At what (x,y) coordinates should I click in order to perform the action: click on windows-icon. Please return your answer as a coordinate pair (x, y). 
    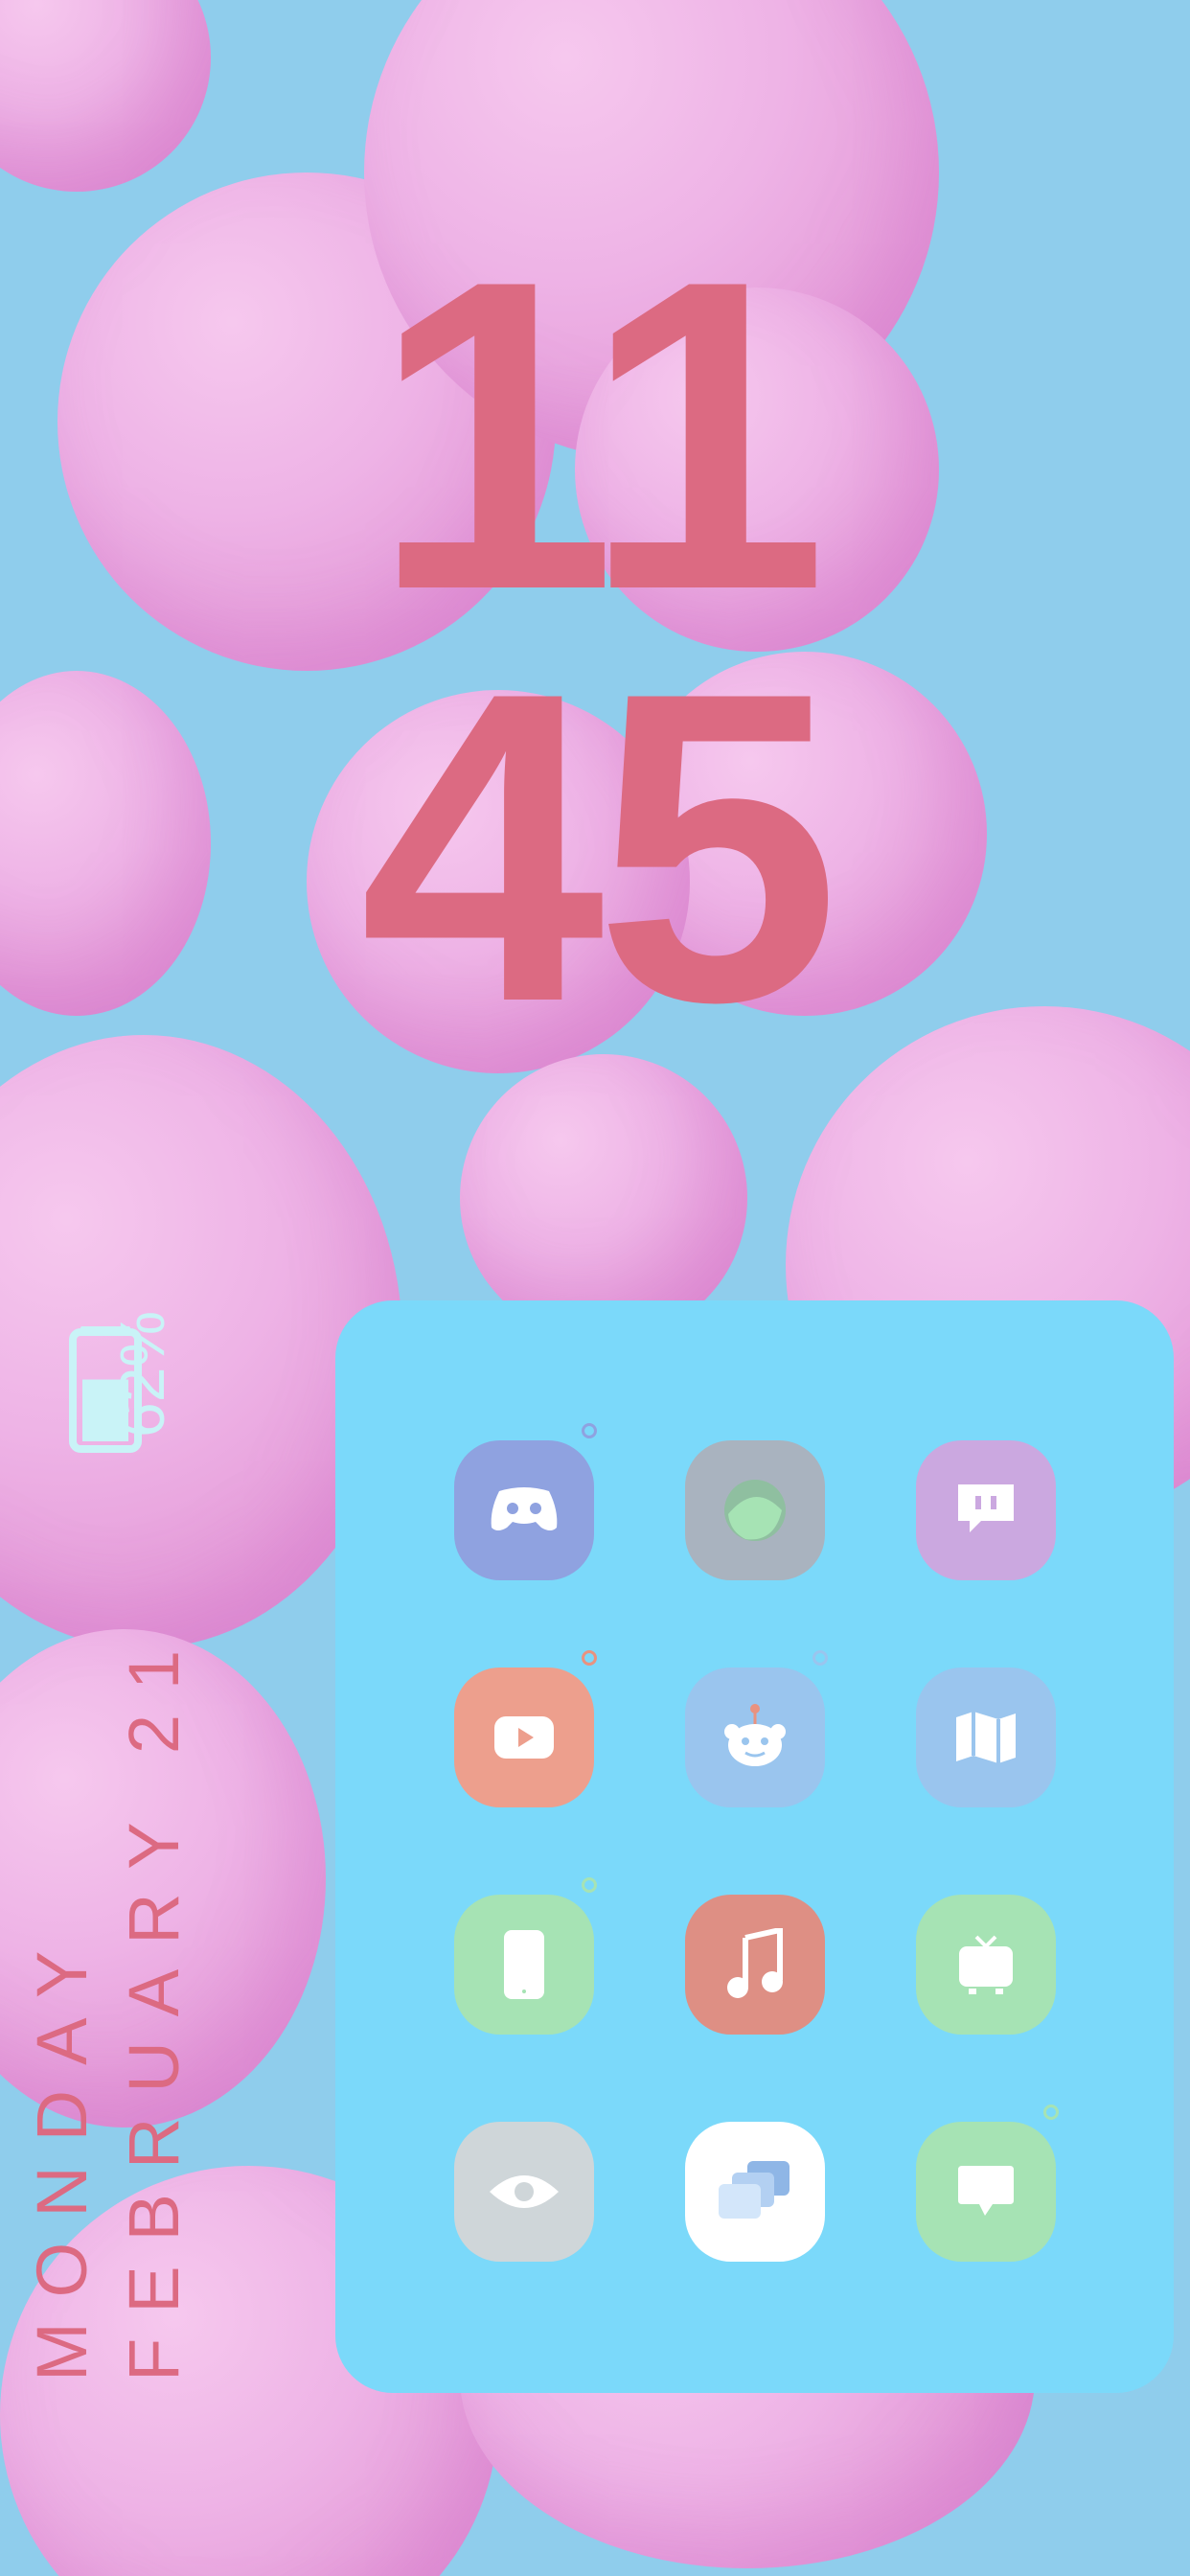
    Looking at the image, I should click on (755, 2190).